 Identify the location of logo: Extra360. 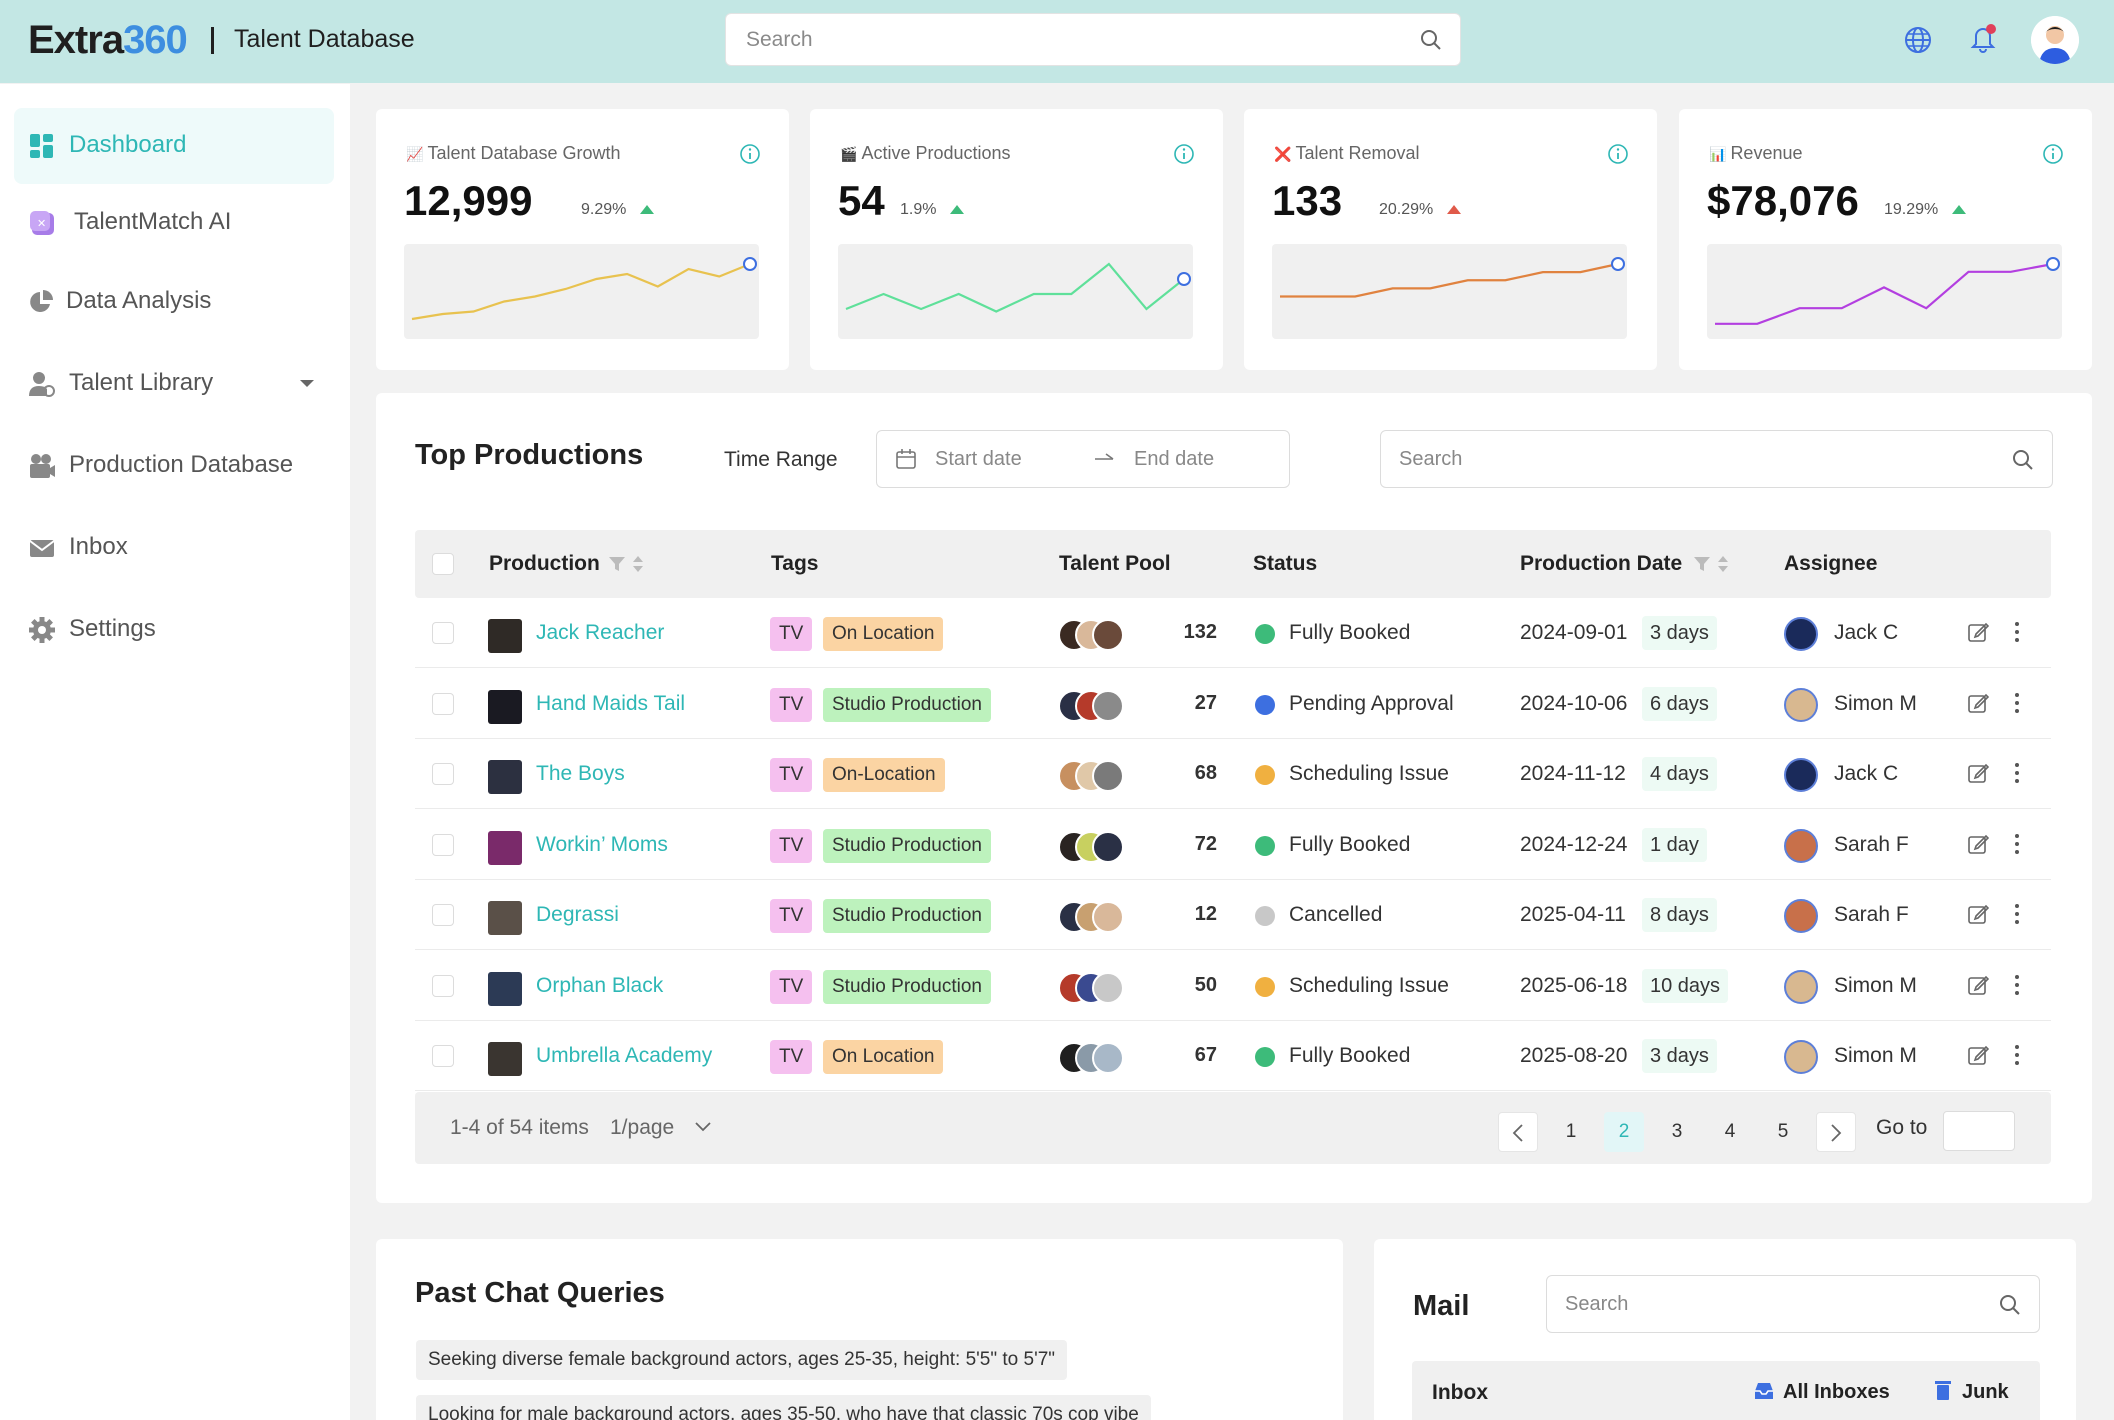
(108, 40).